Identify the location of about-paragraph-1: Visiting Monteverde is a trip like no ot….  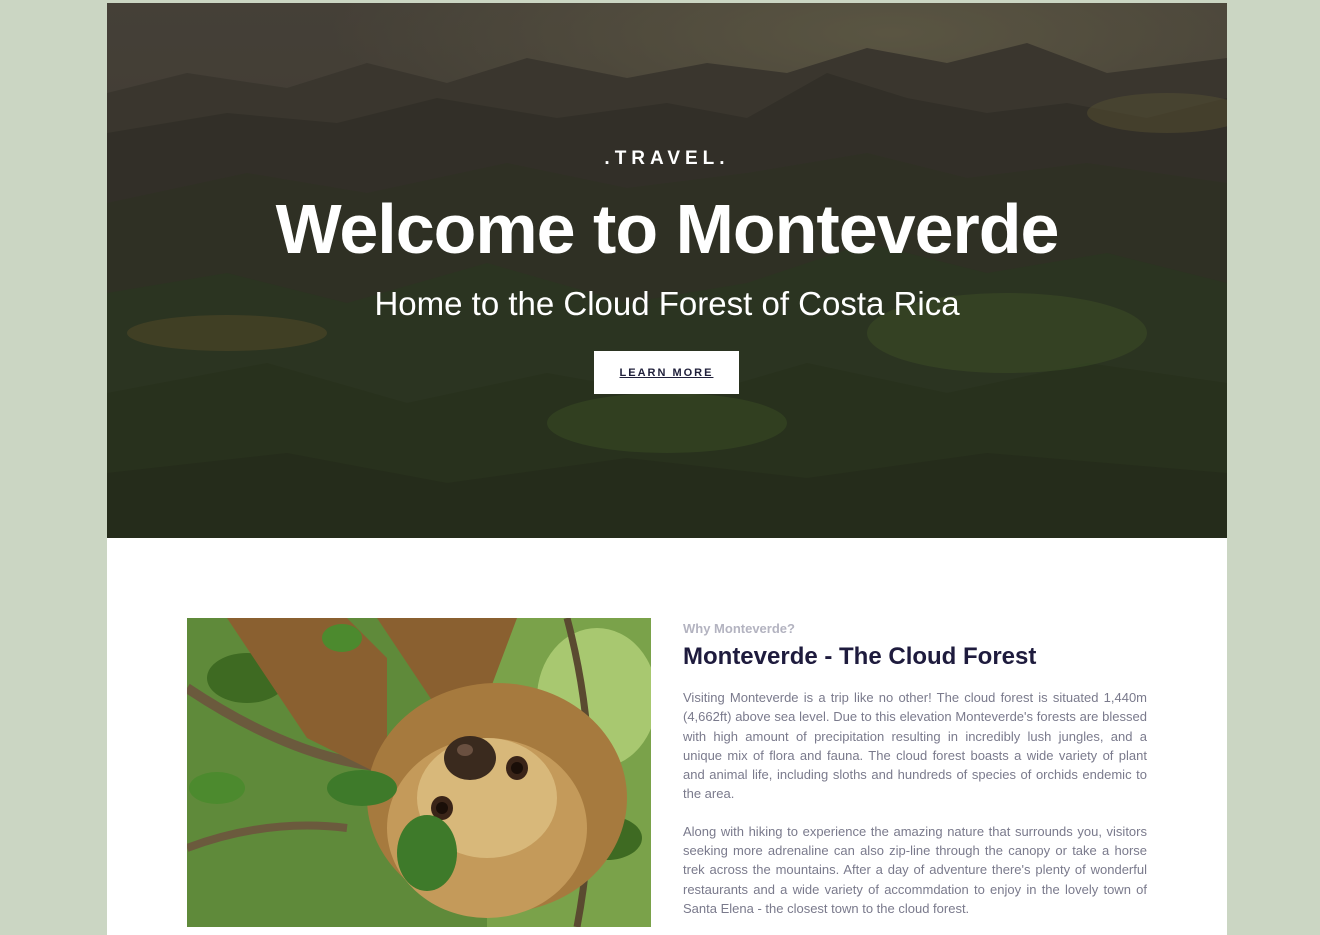
(915, 746).